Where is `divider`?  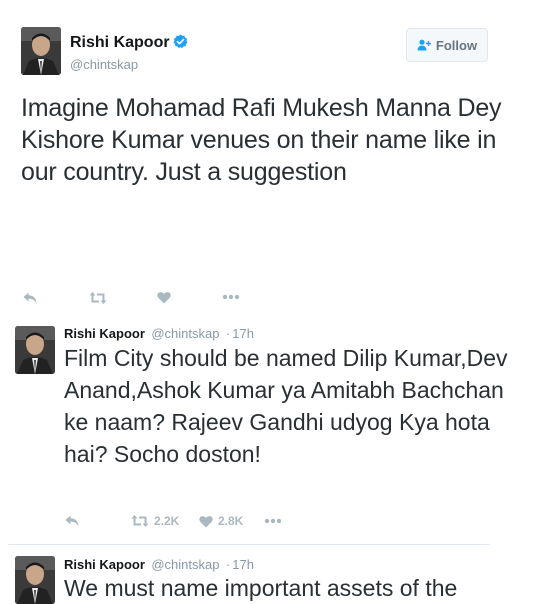
divider is located at coordinates (249, 544).